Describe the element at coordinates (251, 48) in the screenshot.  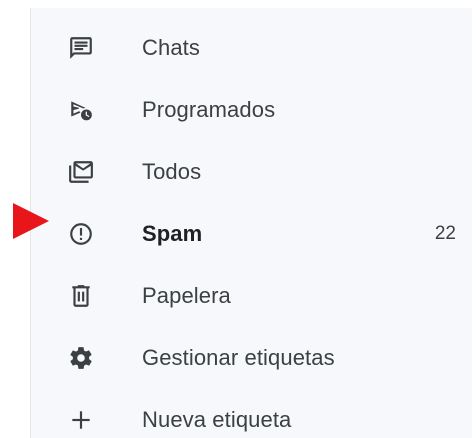
I see `nav-item-chats: Chats` at that location.